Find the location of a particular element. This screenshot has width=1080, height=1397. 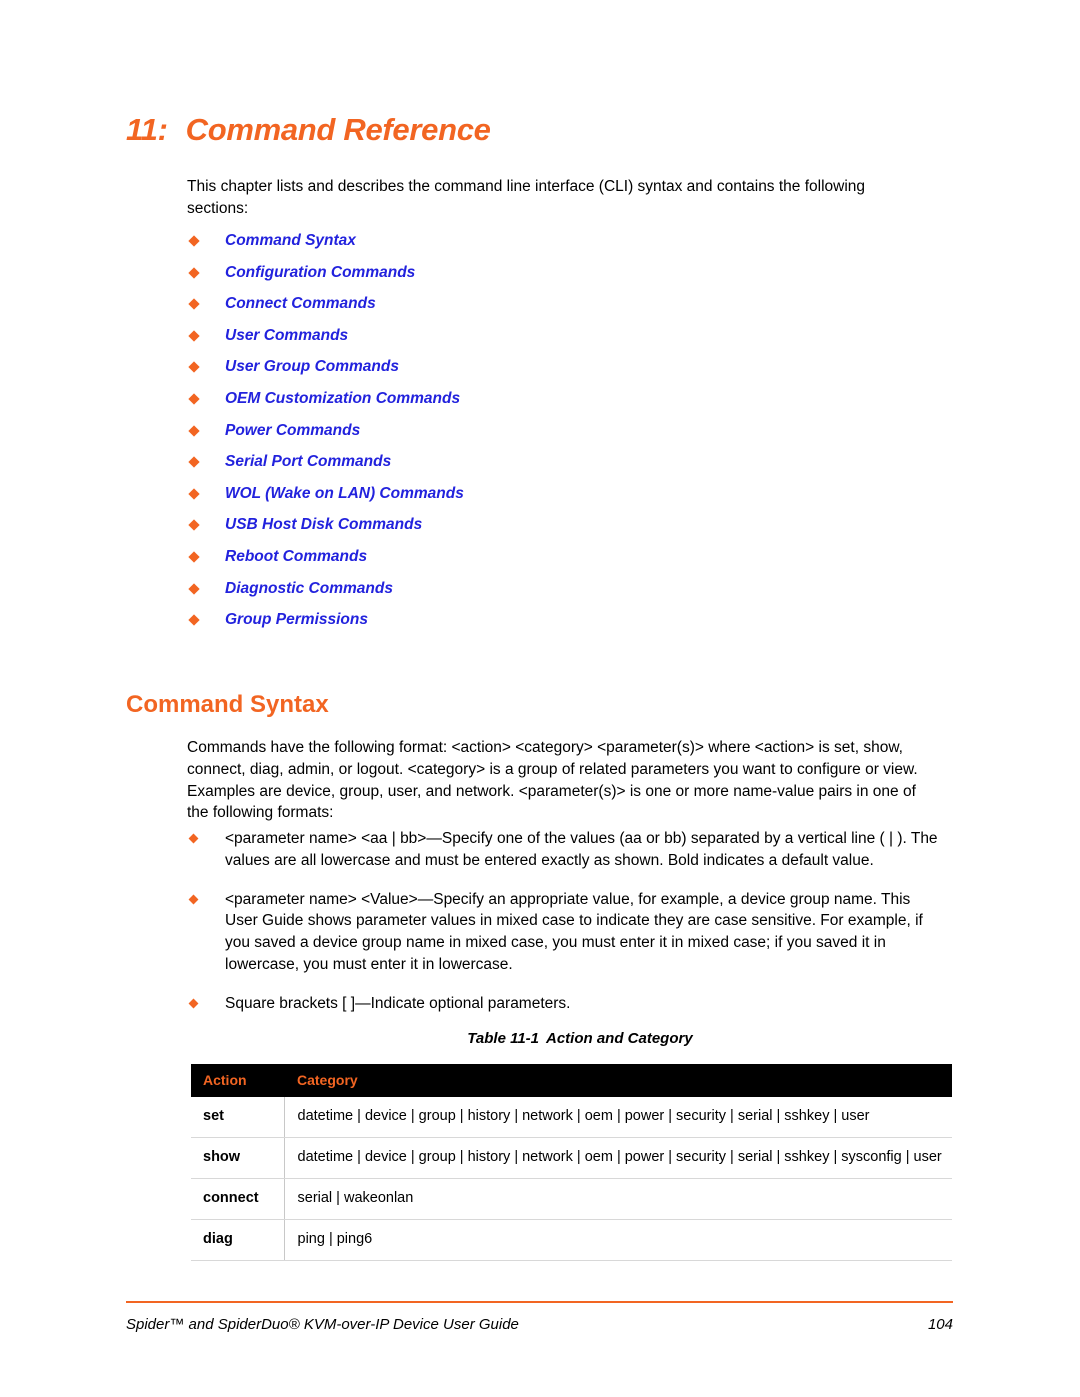

toc-link-label: Diagnostic Commands is located at coordinates (309, 588).